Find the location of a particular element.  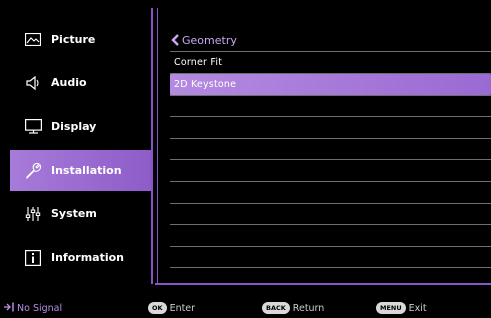

panel-title: Geometry is located at coordinates (203, 40).